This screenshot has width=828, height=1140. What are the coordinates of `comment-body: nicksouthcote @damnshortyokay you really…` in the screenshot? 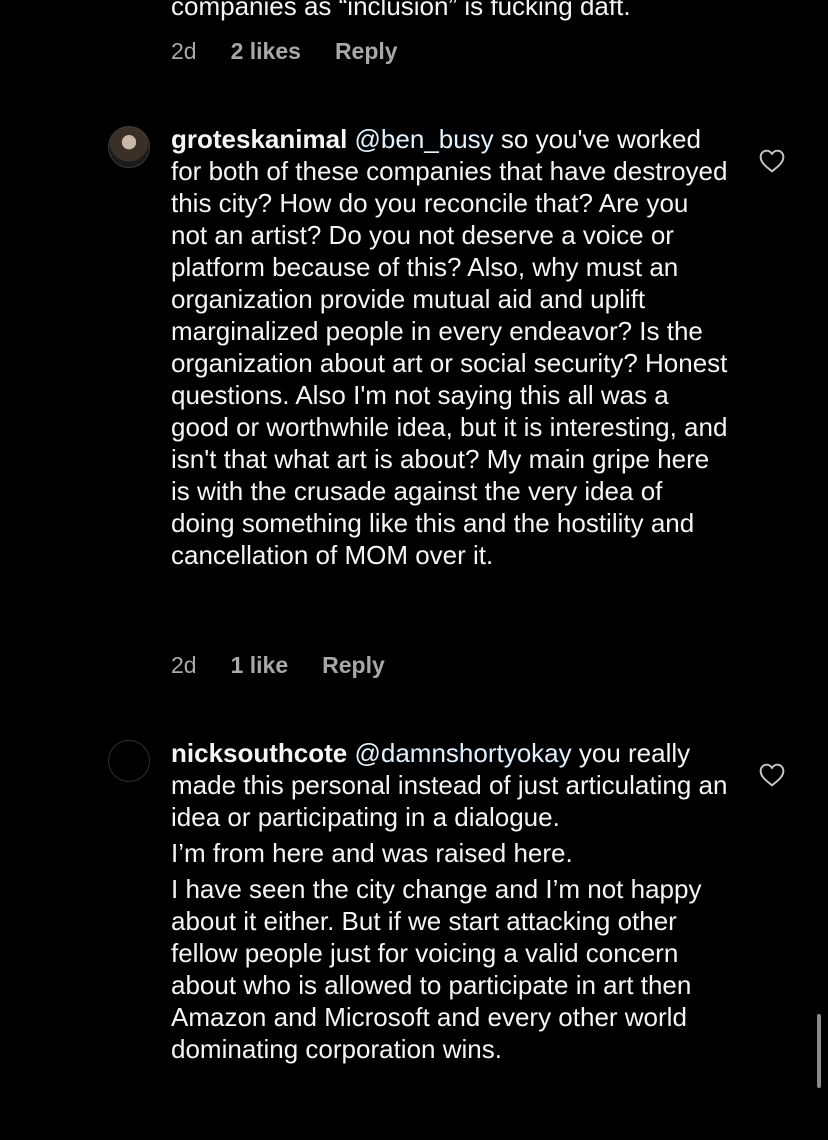 It's located at (451, 785).